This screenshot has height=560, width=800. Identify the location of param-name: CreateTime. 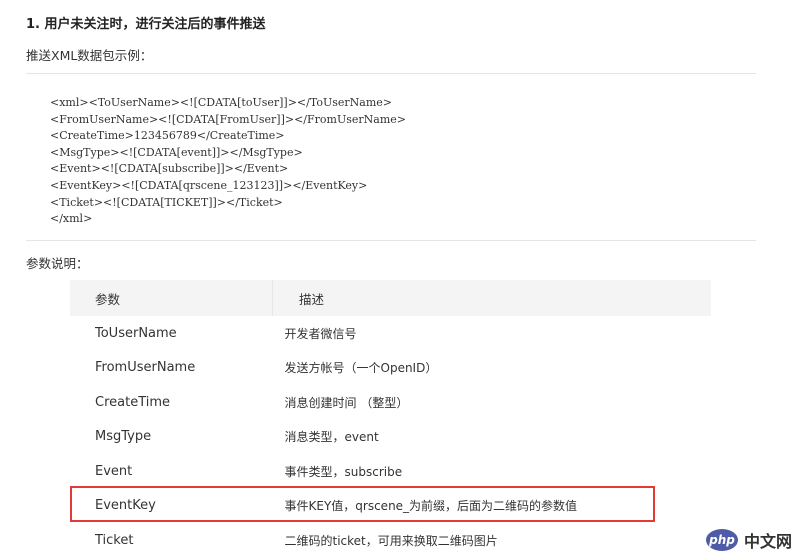
(133, 402).